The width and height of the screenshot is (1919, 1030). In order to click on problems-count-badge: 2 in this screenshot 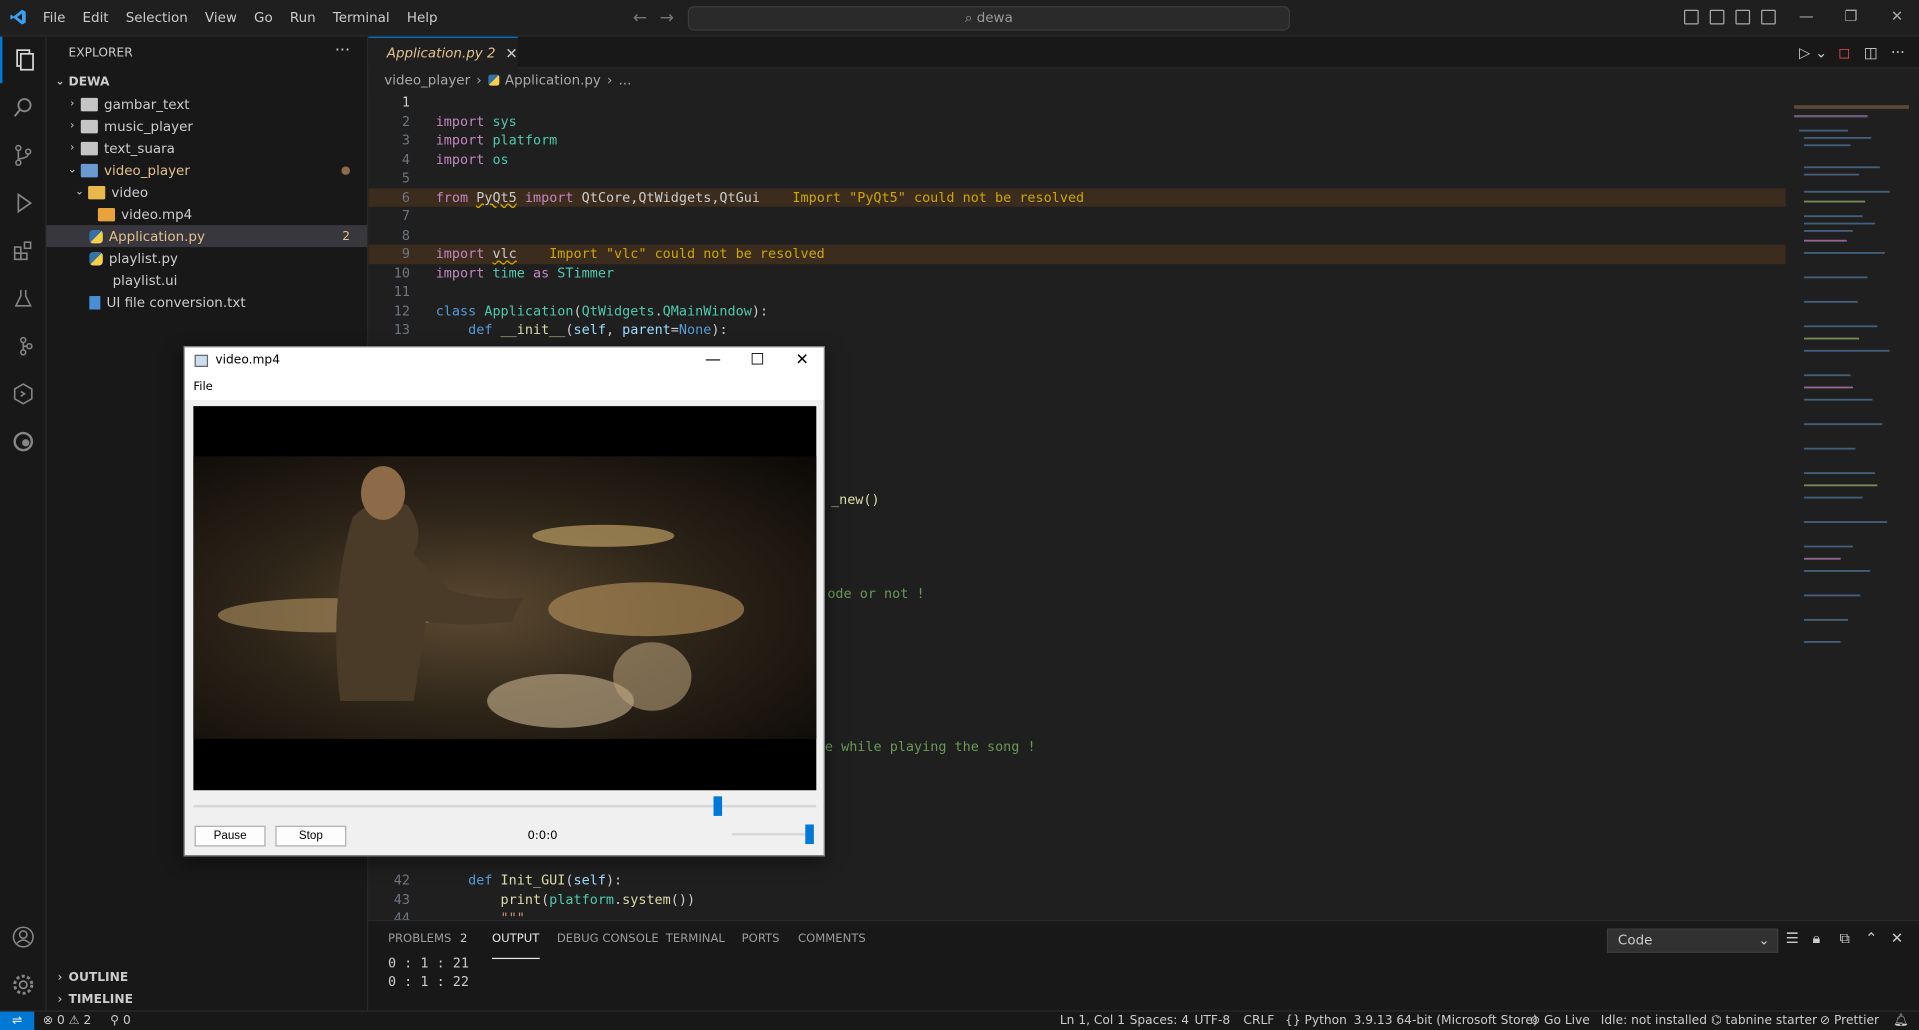, I will do `click(463, 939)`.